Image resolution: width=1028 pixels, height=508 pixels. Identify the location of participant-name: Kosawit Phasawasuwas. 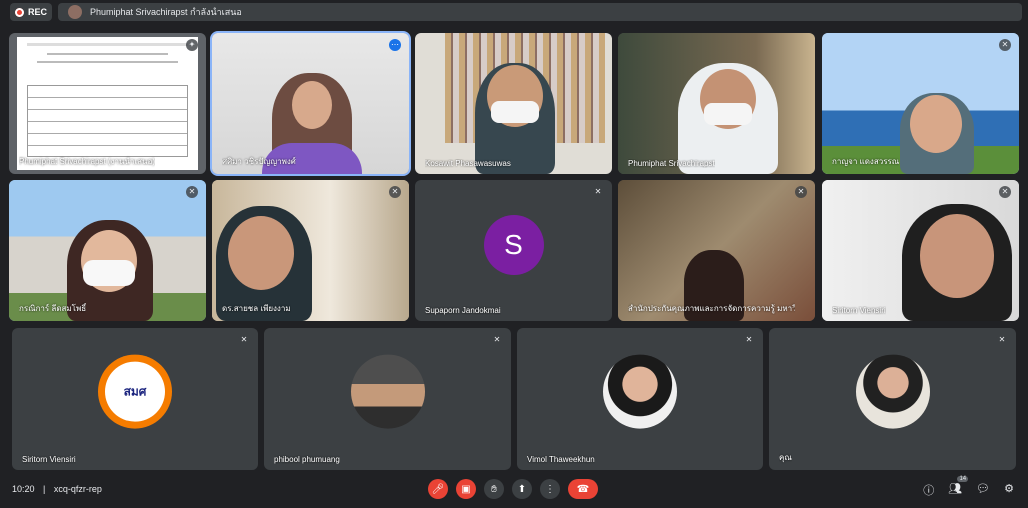
(468, 163).